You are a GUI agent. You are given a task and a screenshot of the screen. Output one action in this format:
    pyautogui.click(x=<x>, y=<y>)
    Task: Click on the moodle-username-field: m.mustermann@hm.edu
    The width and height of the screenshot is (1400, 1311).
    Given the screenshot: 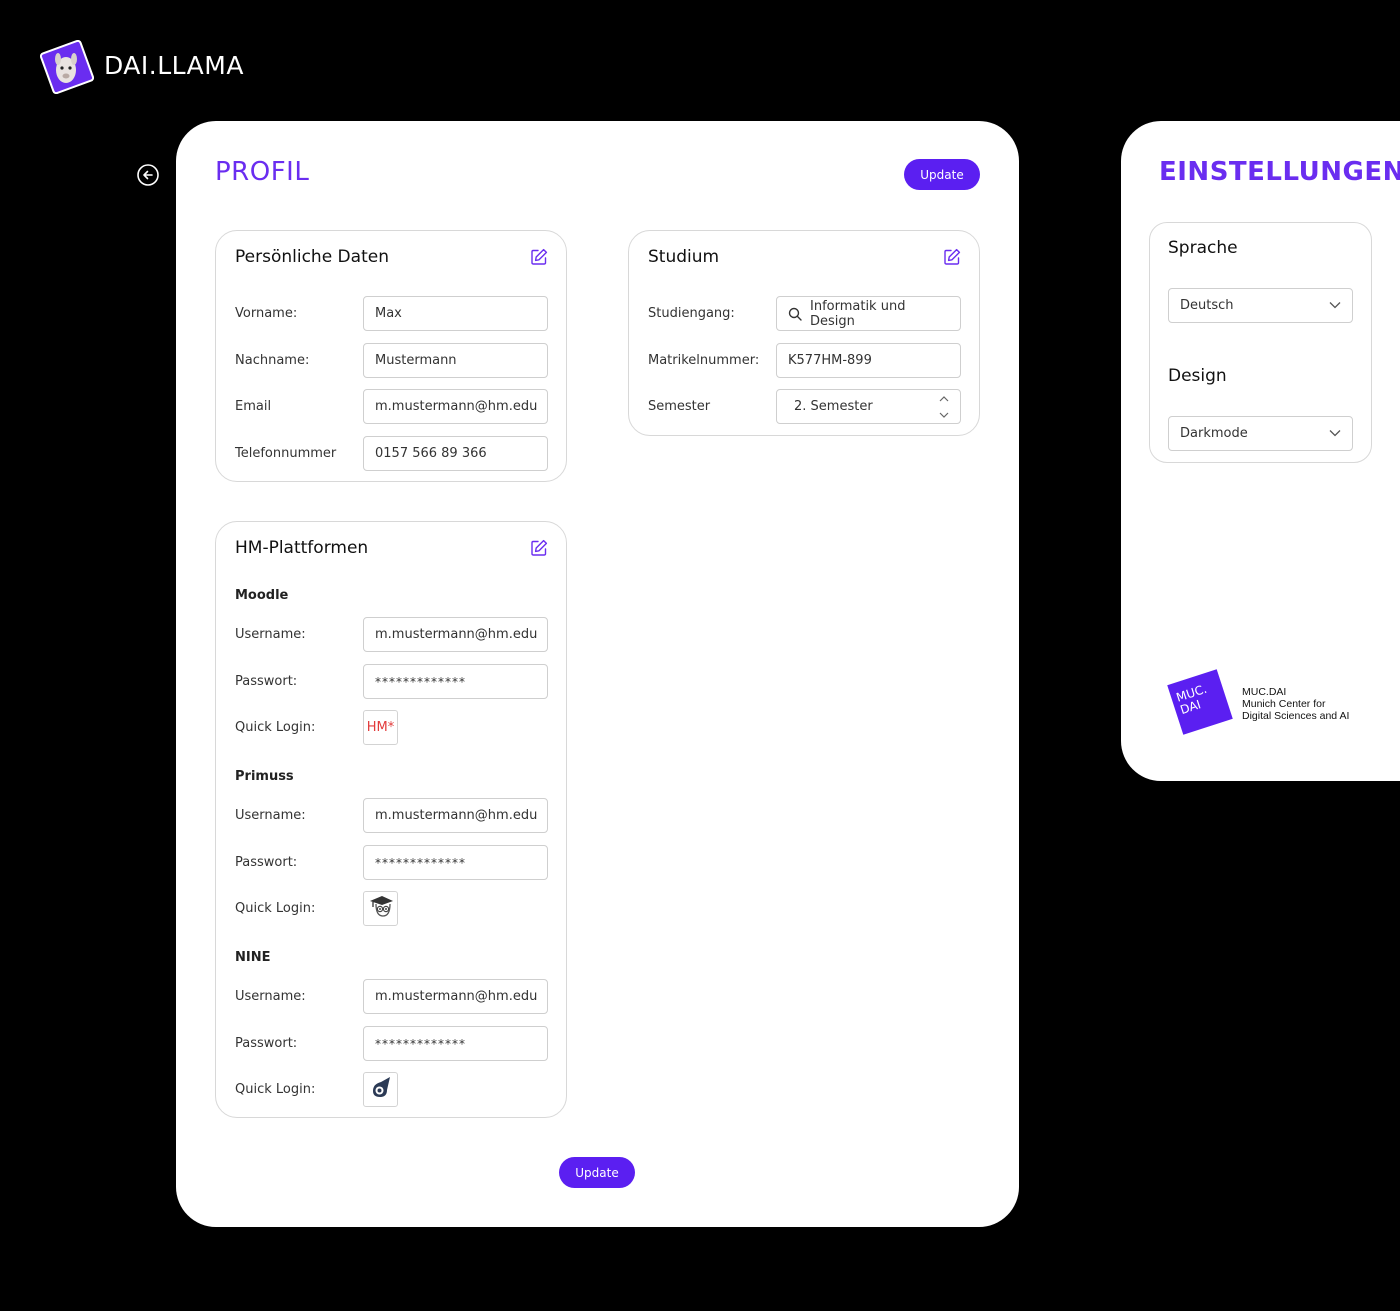 What is the action you would take?
    pyautogui.click(x=455, y=634)
    